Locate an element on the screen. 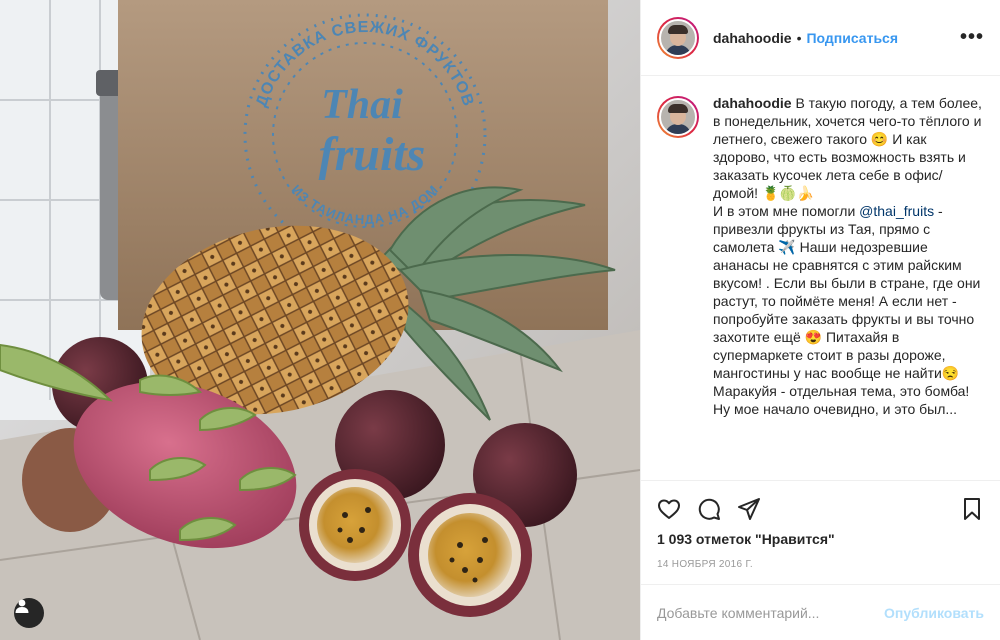 The height and width of the screenshot is (640, 1000). header-username-link: dahahoodie is located at coordinates (752, 38).